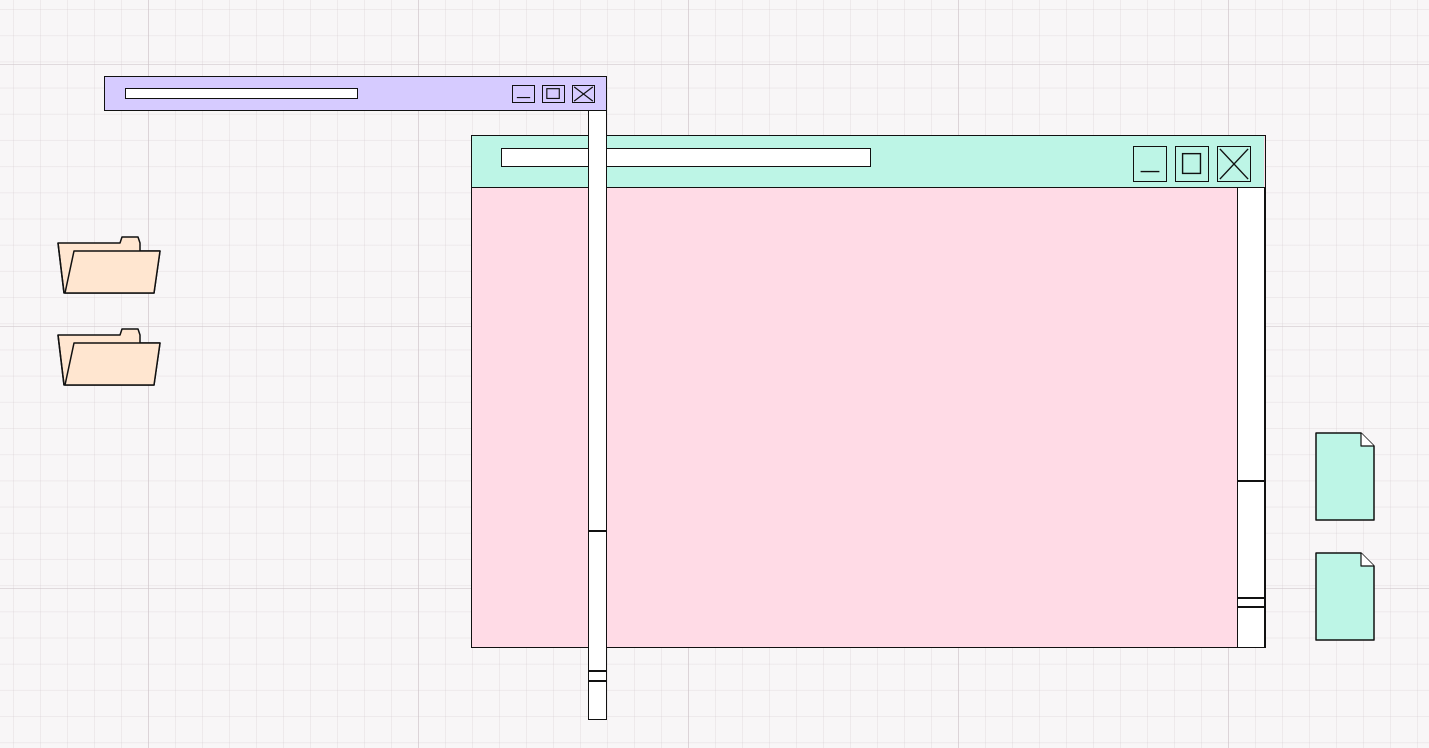 The width and height of the screenshot is (1429, 748). Describe the element at coordinates (686, 157) in the screenshot. I see `large-window-title-field` at that location.